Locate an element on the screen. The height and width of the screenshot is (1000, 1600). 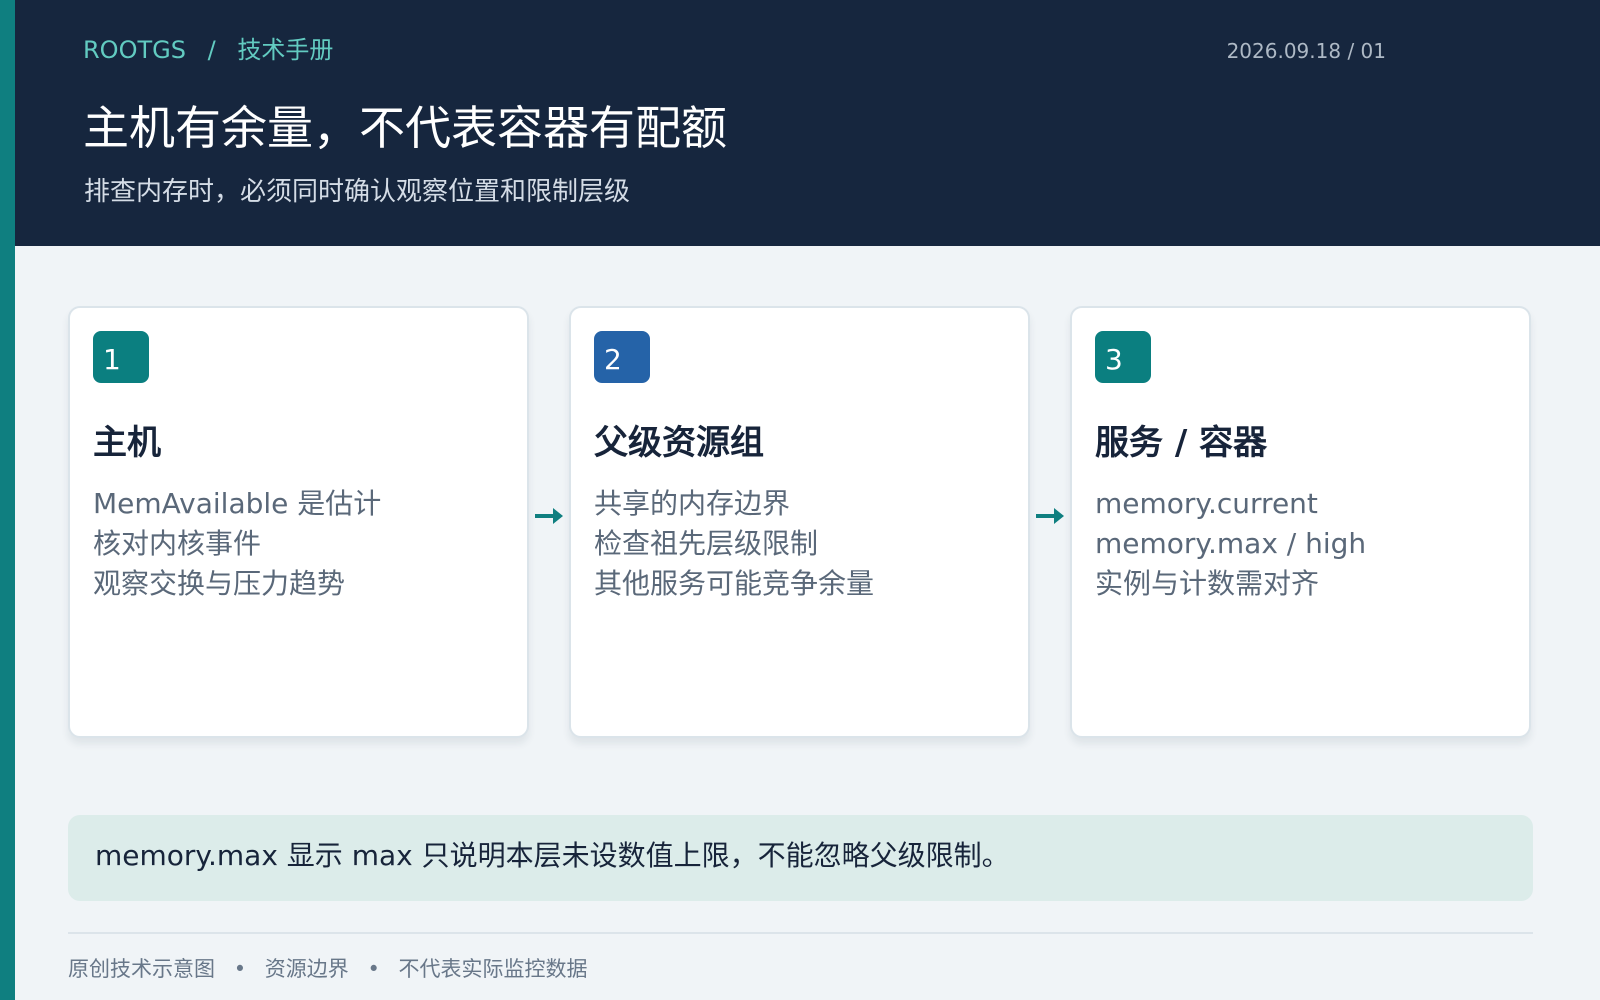
footer: 原创技术示意图 • 资源边界 • 不代表实际监控数据 is located at coordinates (328, 969).